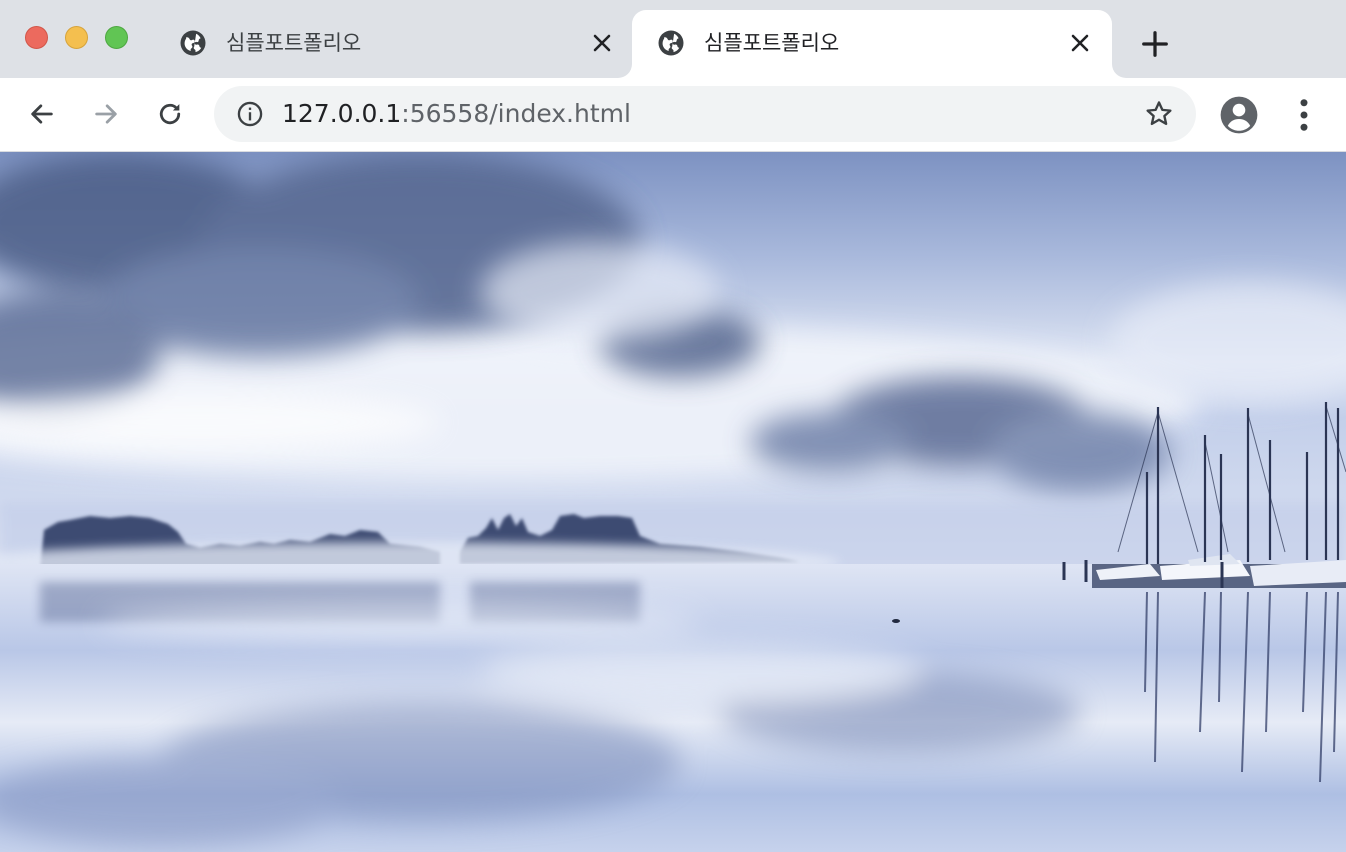  Describe the element at coordinates (872, 44) in the screenshot. I see `tab-active: 심플포트폴리오` at that location.